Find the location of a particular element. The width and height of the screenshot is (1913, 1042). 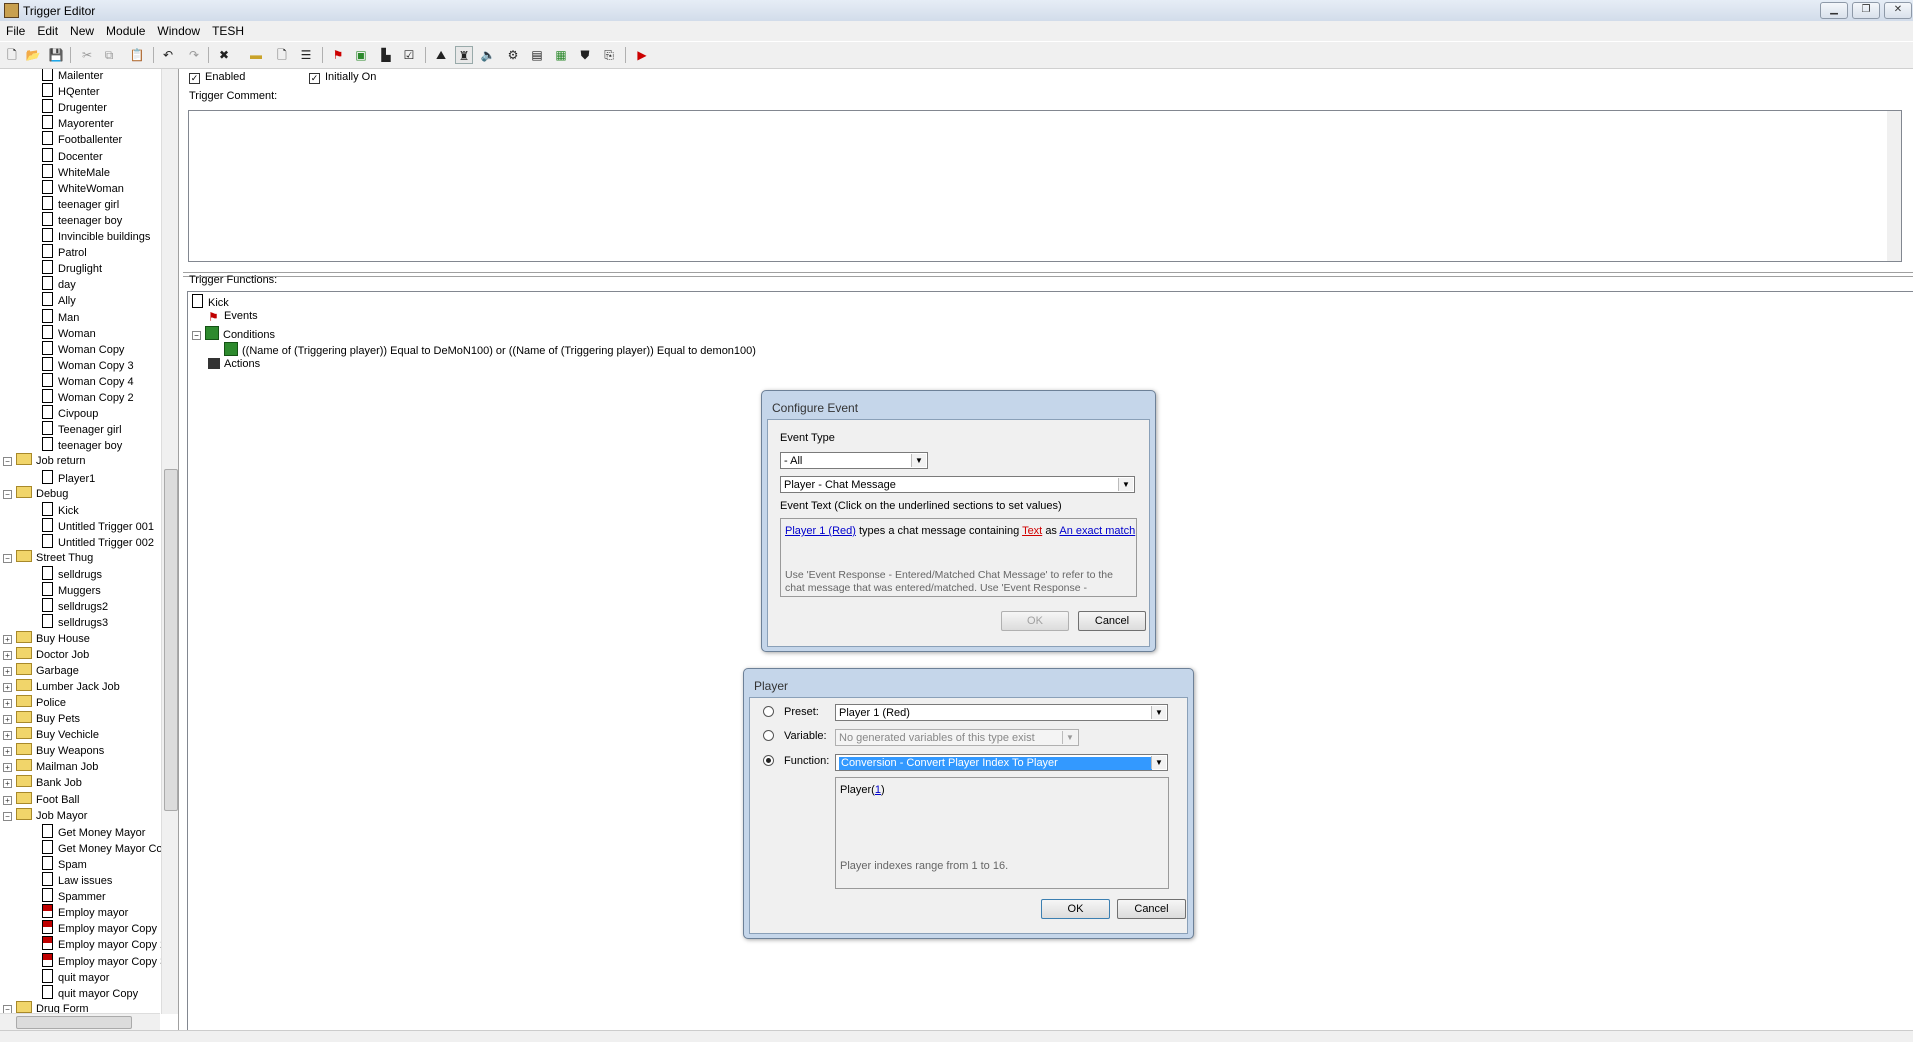

object-icon: ♜ is located at coordinates (464, 55).